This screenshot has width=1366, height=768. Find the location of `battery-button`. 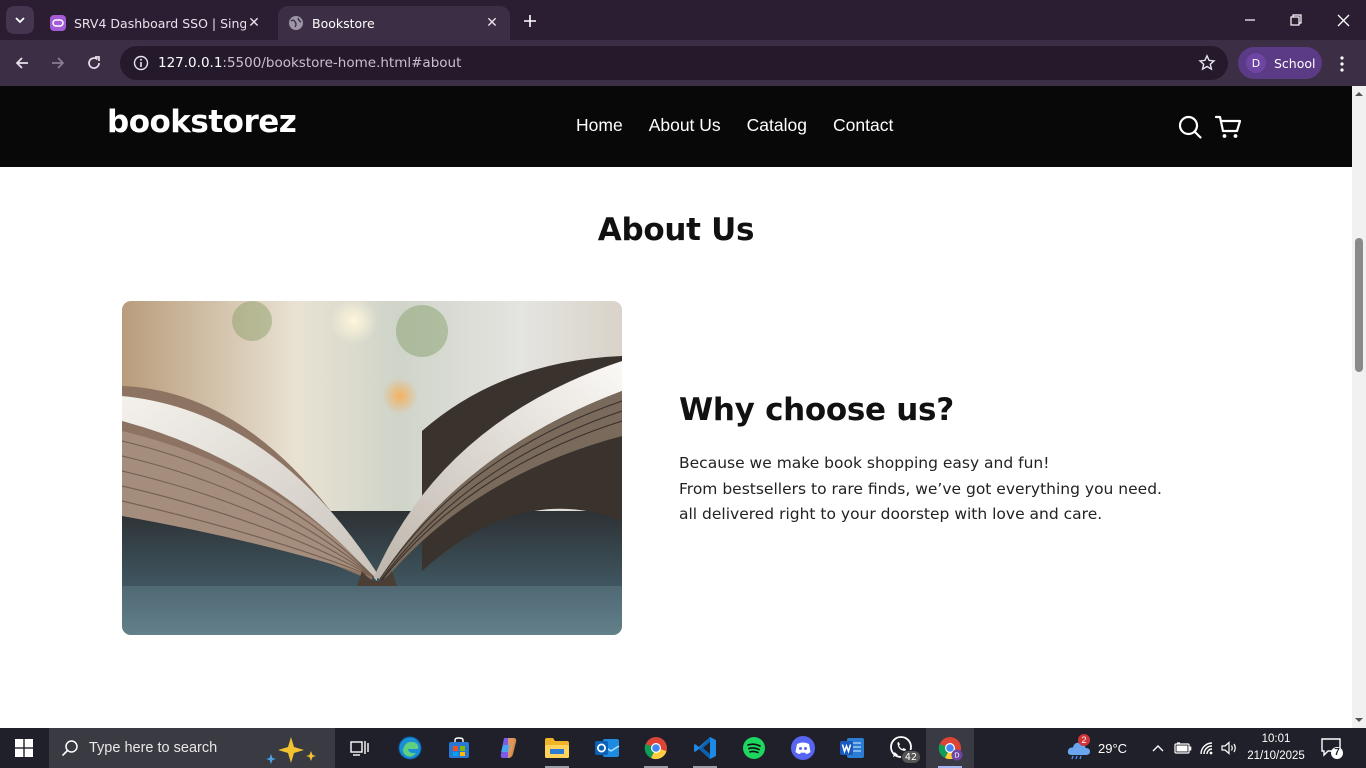

battery-button is located at coordinates (1183, 748).